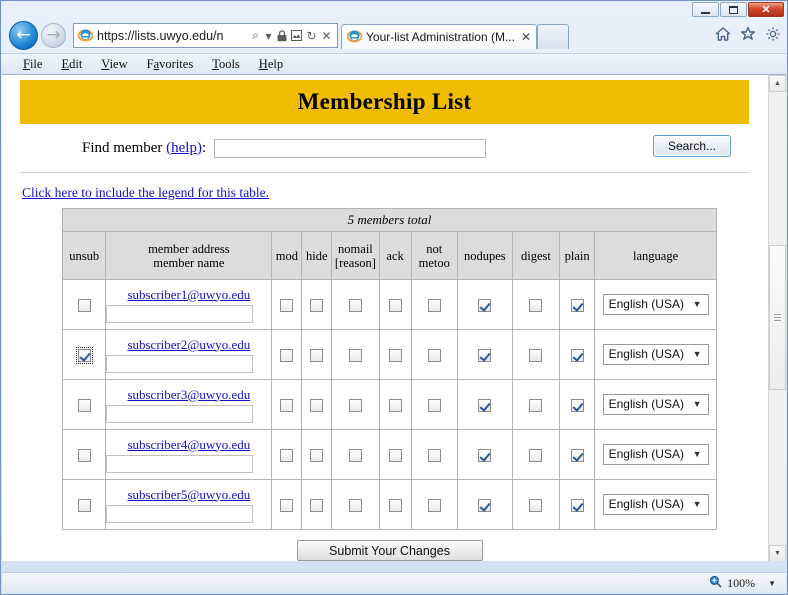 This screenshot has width=788, height=595. I want to click on lock-icon, so click(281, 36).